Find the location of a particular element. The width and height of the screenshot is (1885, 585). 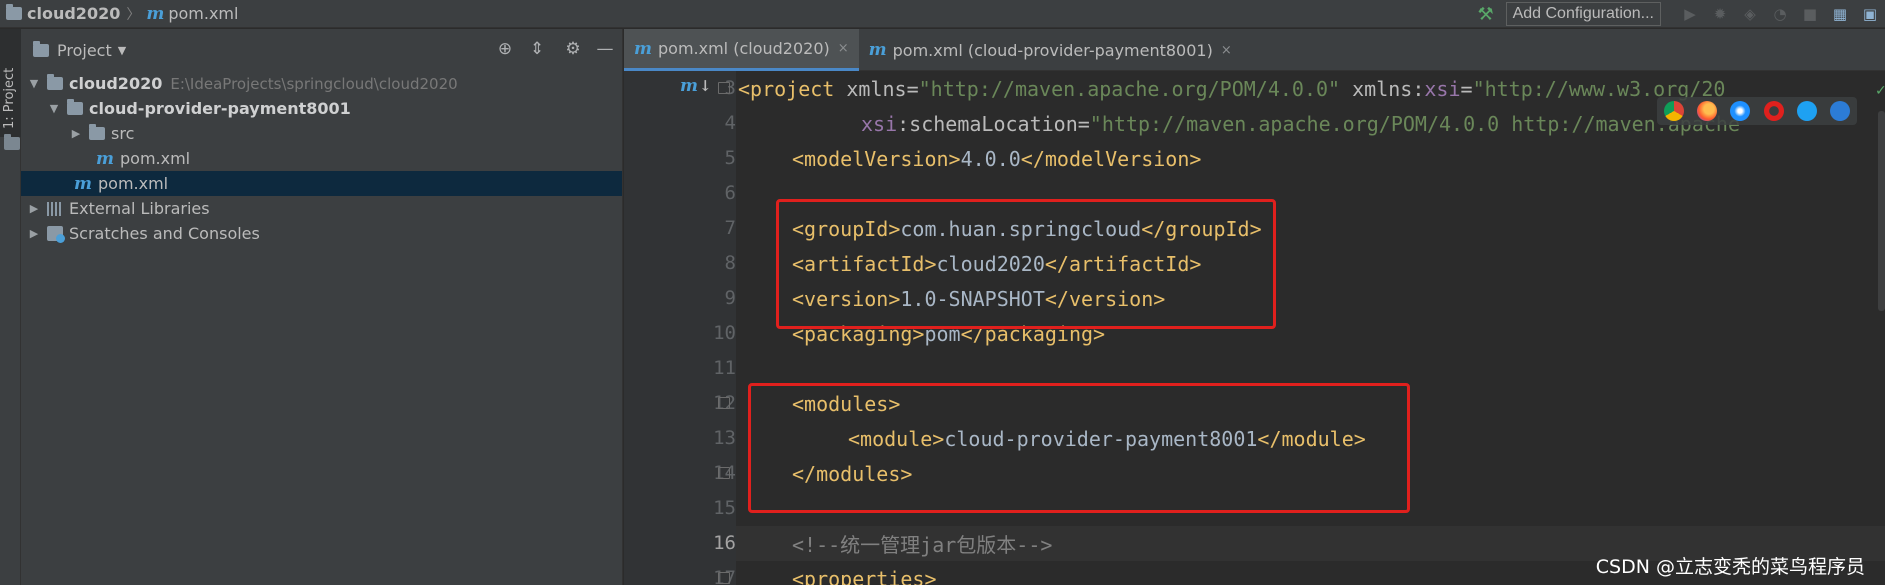

editor-scrollbar is located at coordinates (1881, 211).